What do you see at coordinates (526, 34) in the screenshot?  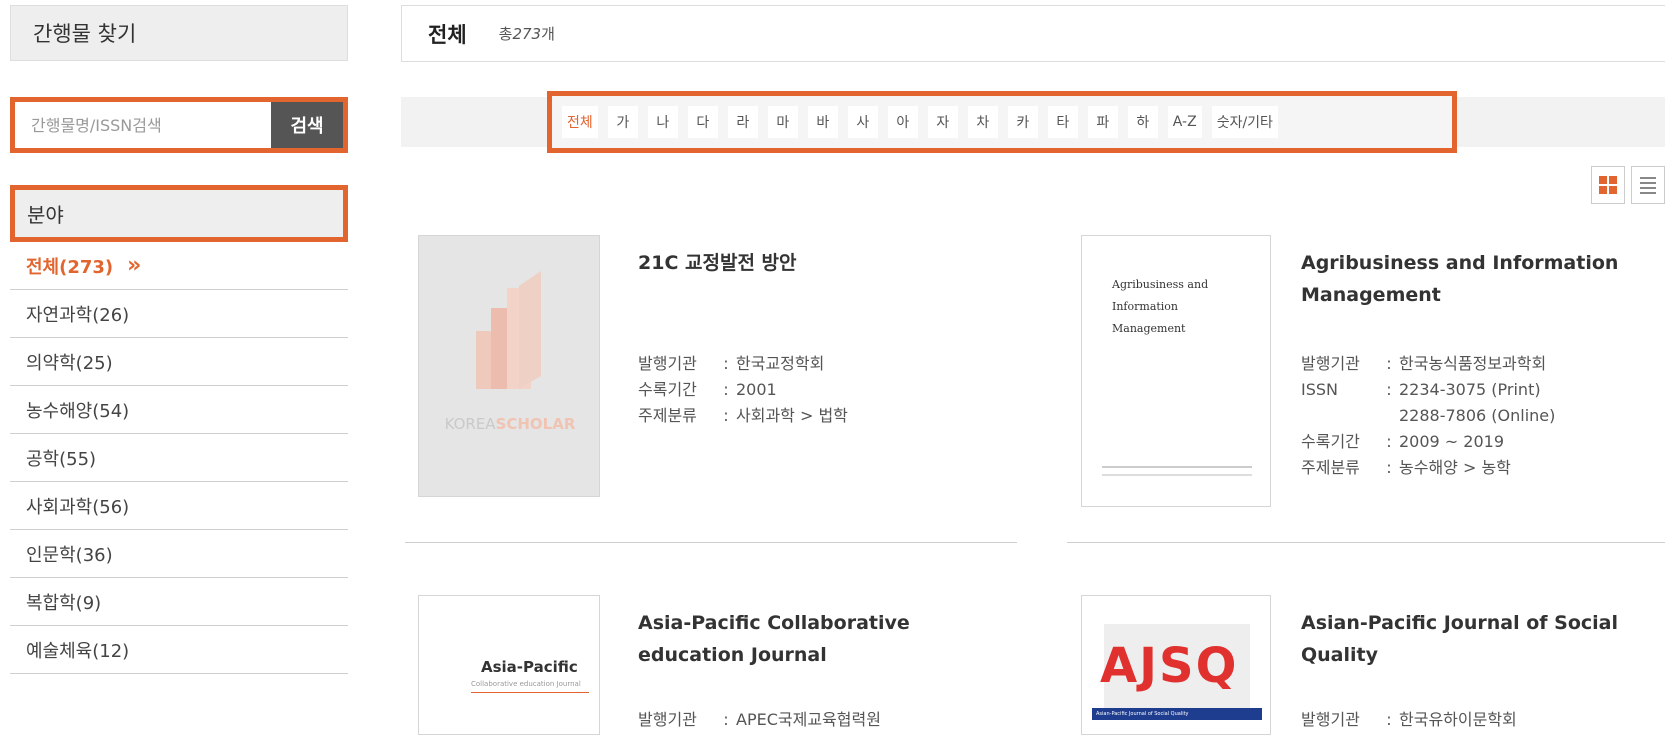 I see `result-count: 총273개` at bounding box center [526, 34].